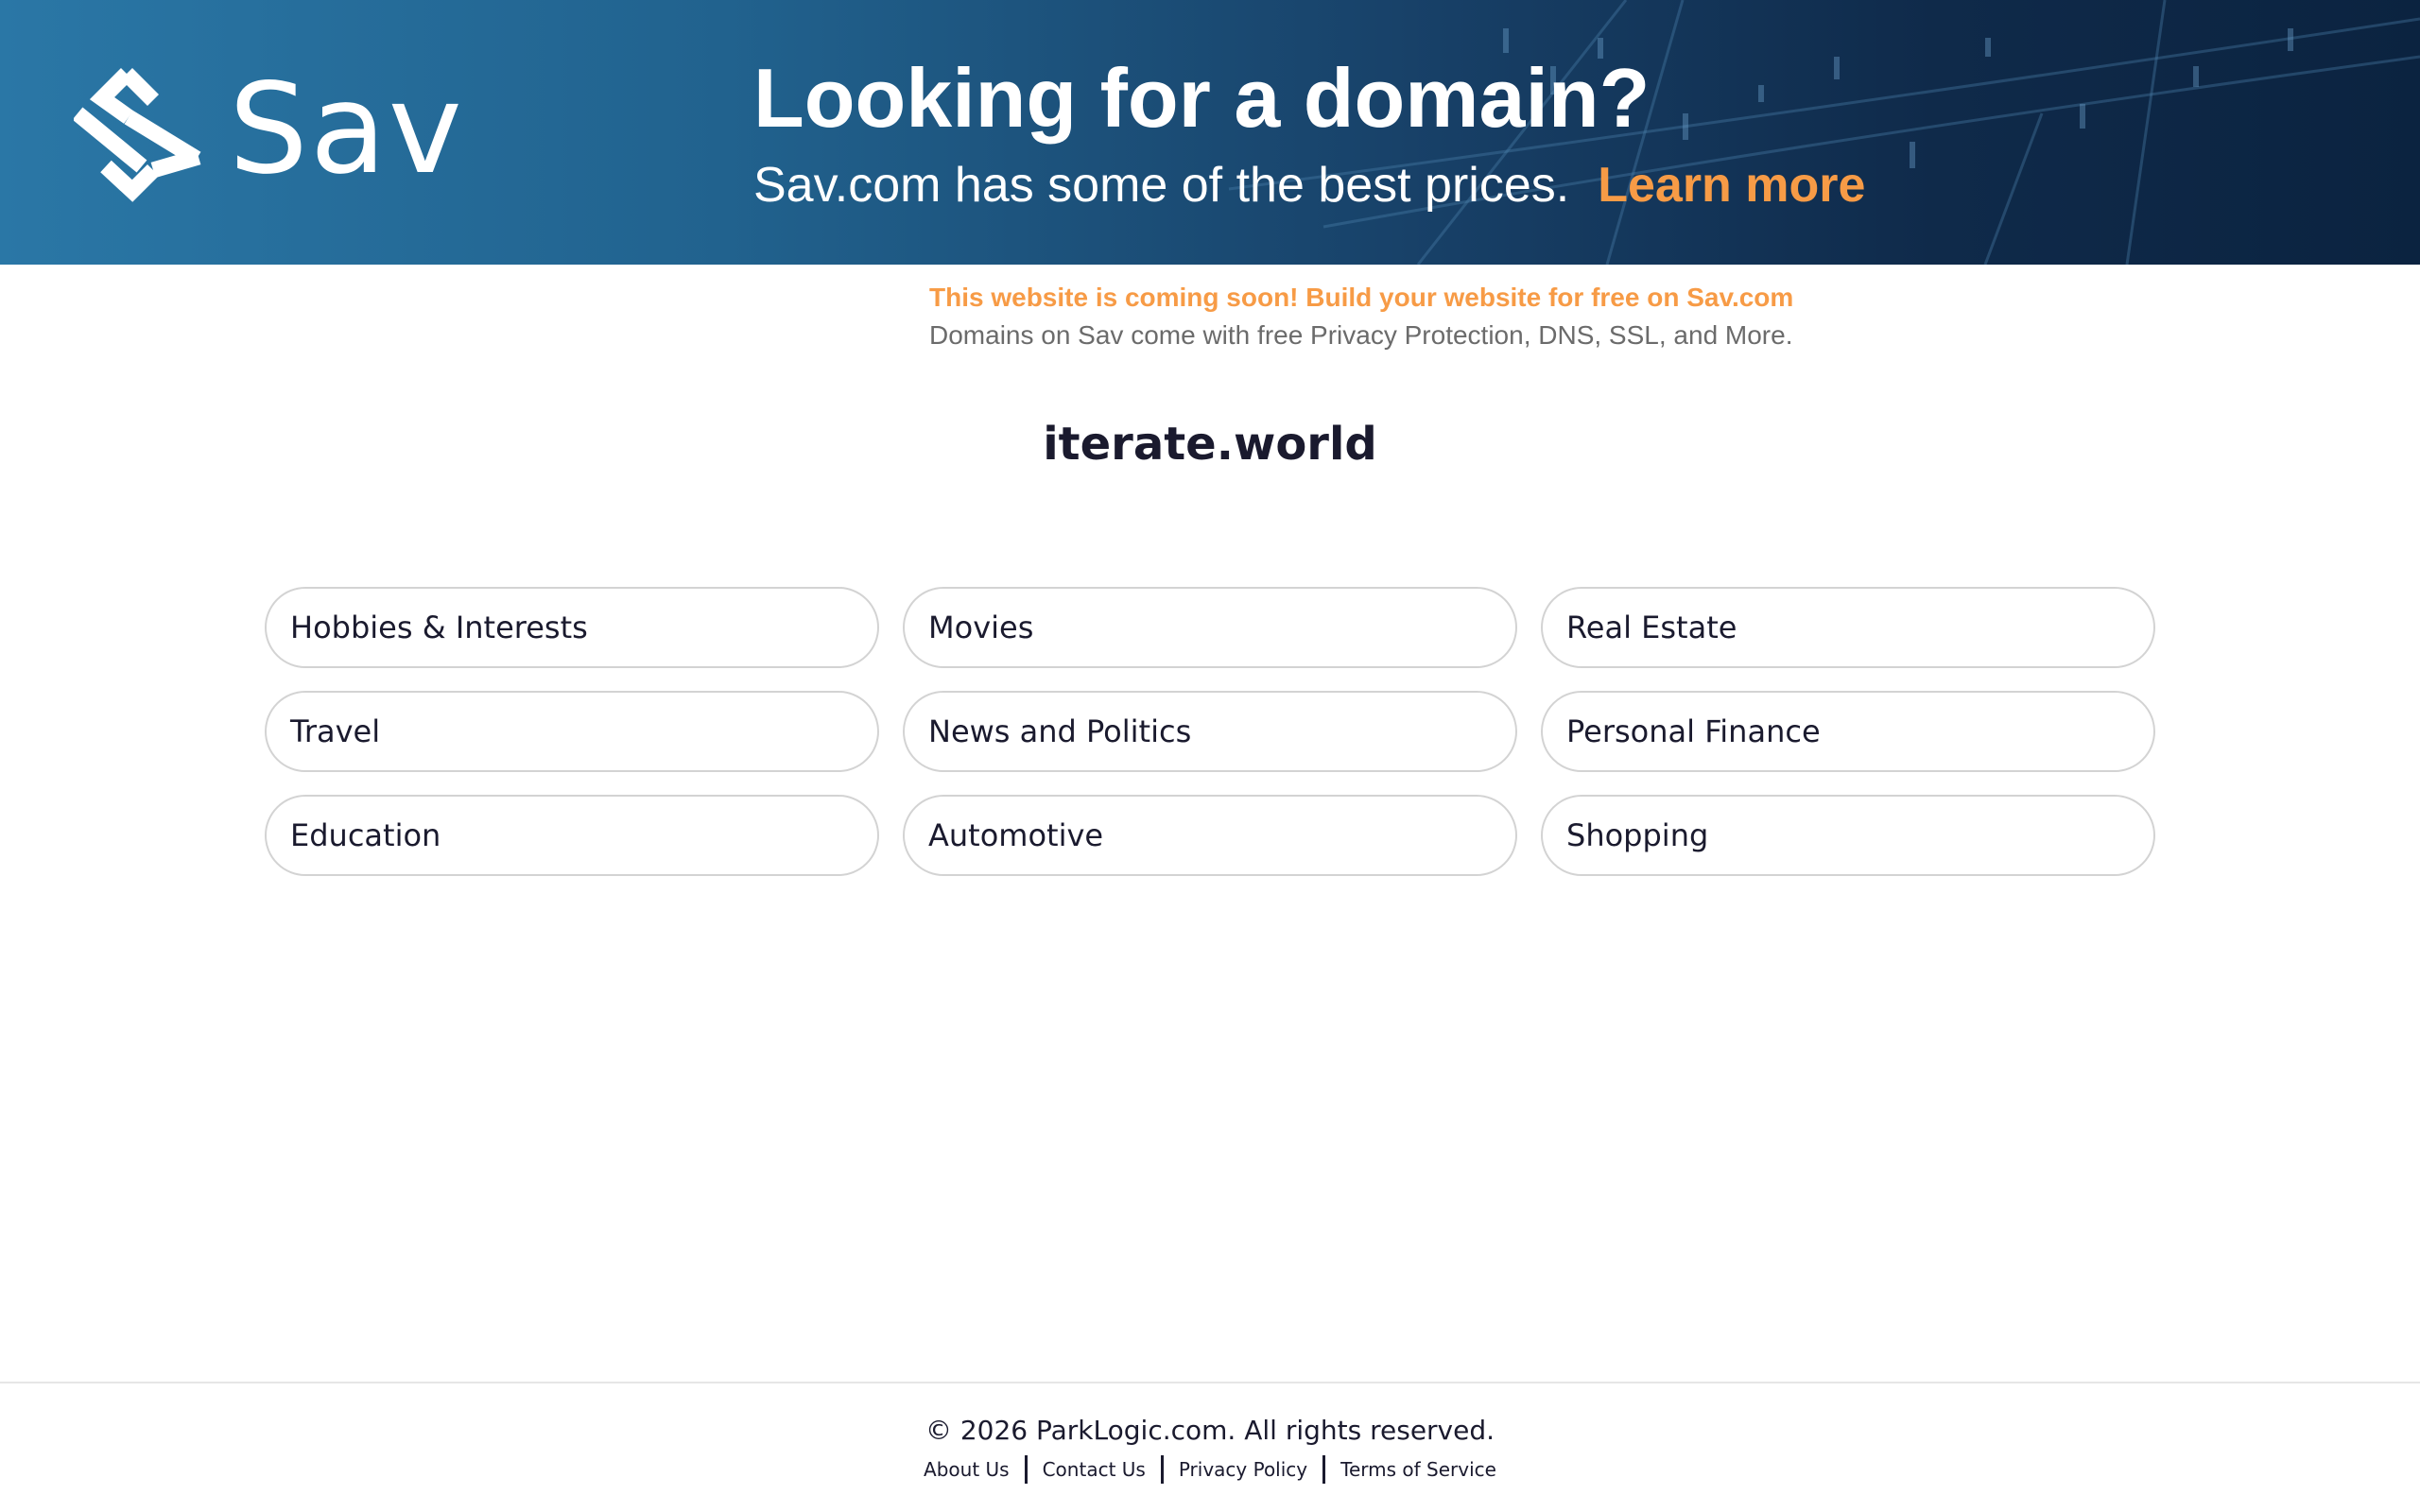 The image size is (2420, 1512). Describe the element at coordinates (1210, 835) in the screenshot. I see `category-automotive: Automotive` at that location.